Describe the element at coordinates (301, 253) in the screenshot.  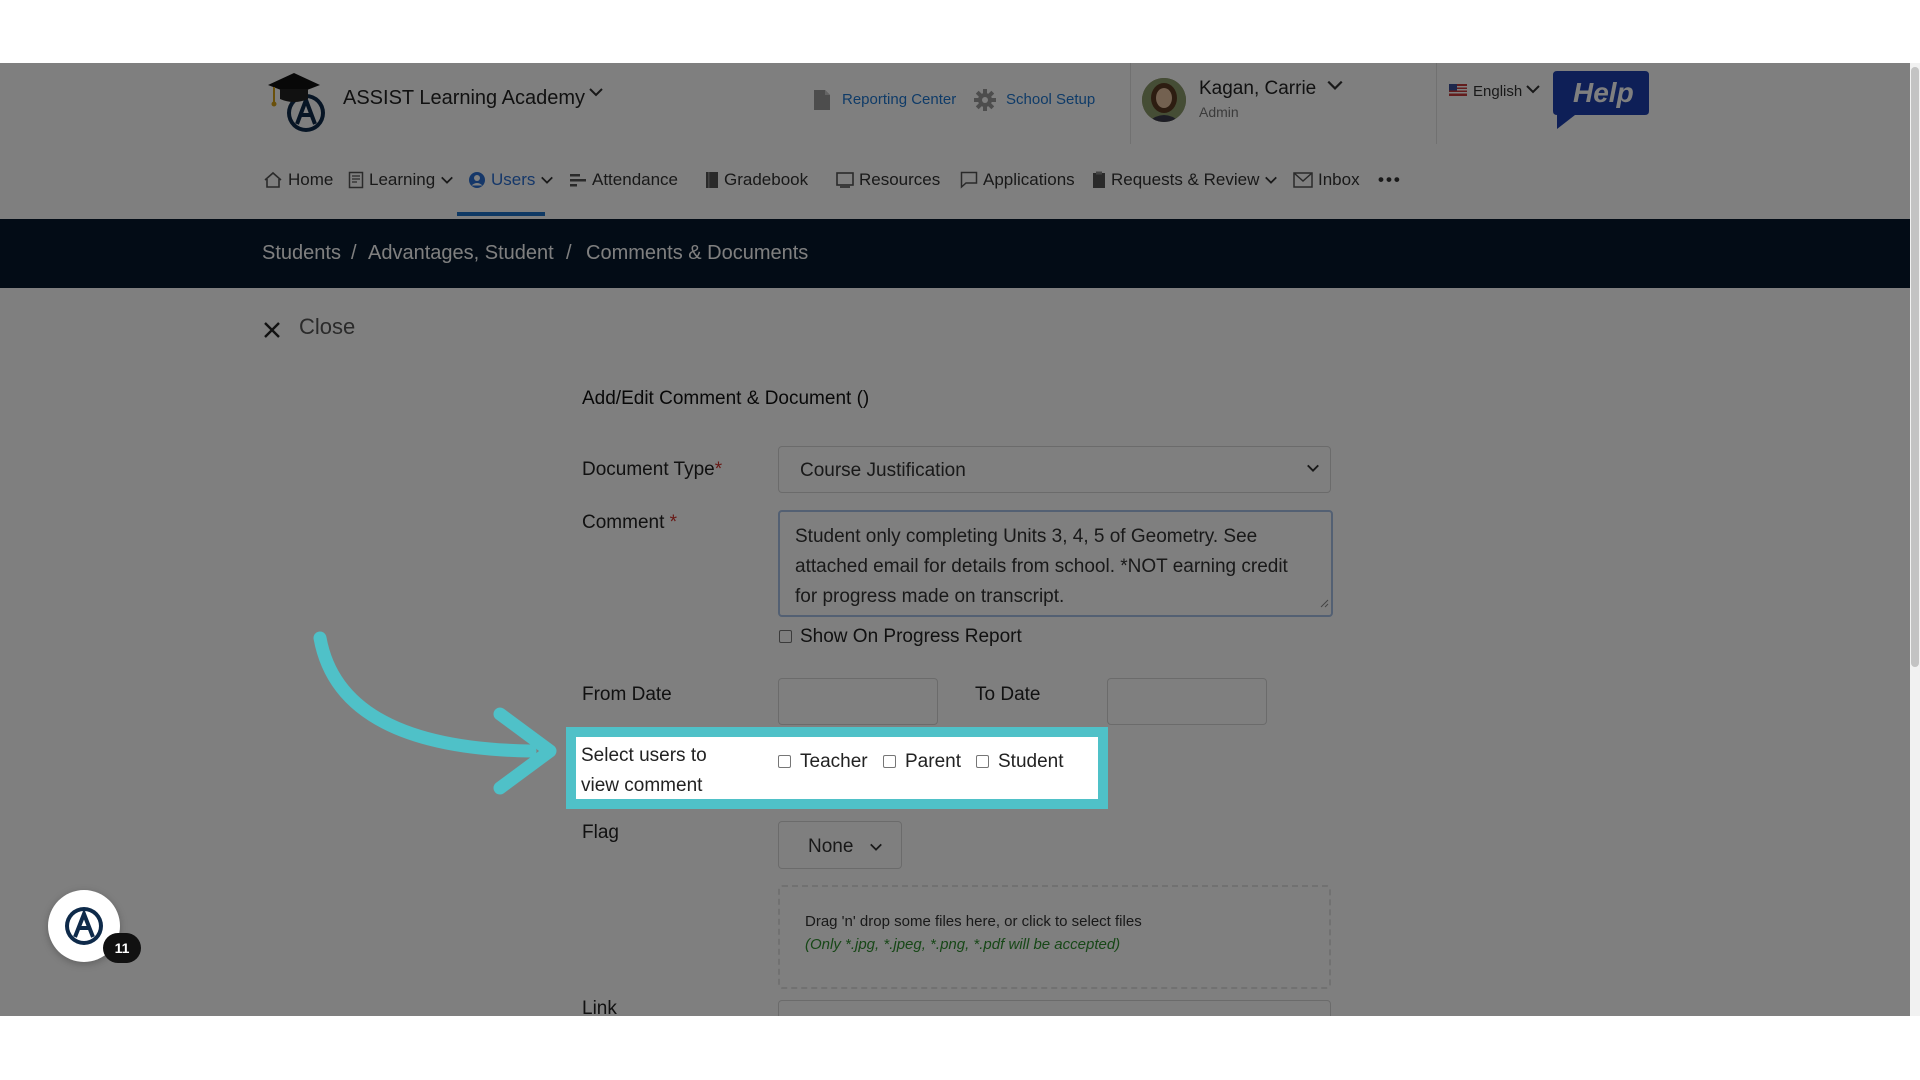
I see `breadcrumb-students: Students` at that location.